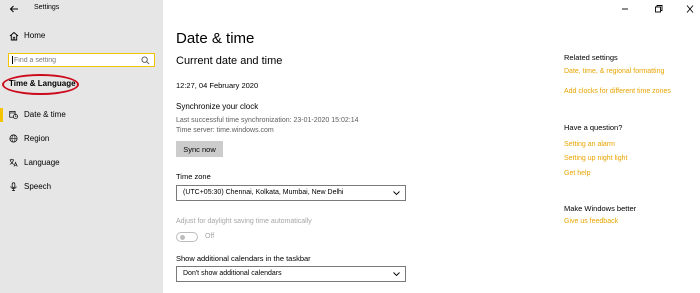 The image size is (700, 293). What do you see at coordinates (42, 162) in the screenshot?
I see `sidebar-item-label: Language` at bounding box center [42, 162].